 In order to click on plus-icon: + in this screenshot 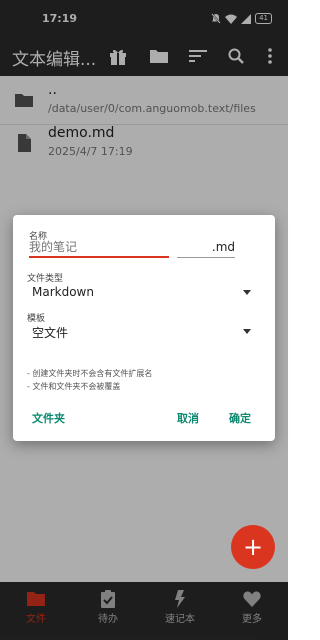, I will do `click(253, 547)`.